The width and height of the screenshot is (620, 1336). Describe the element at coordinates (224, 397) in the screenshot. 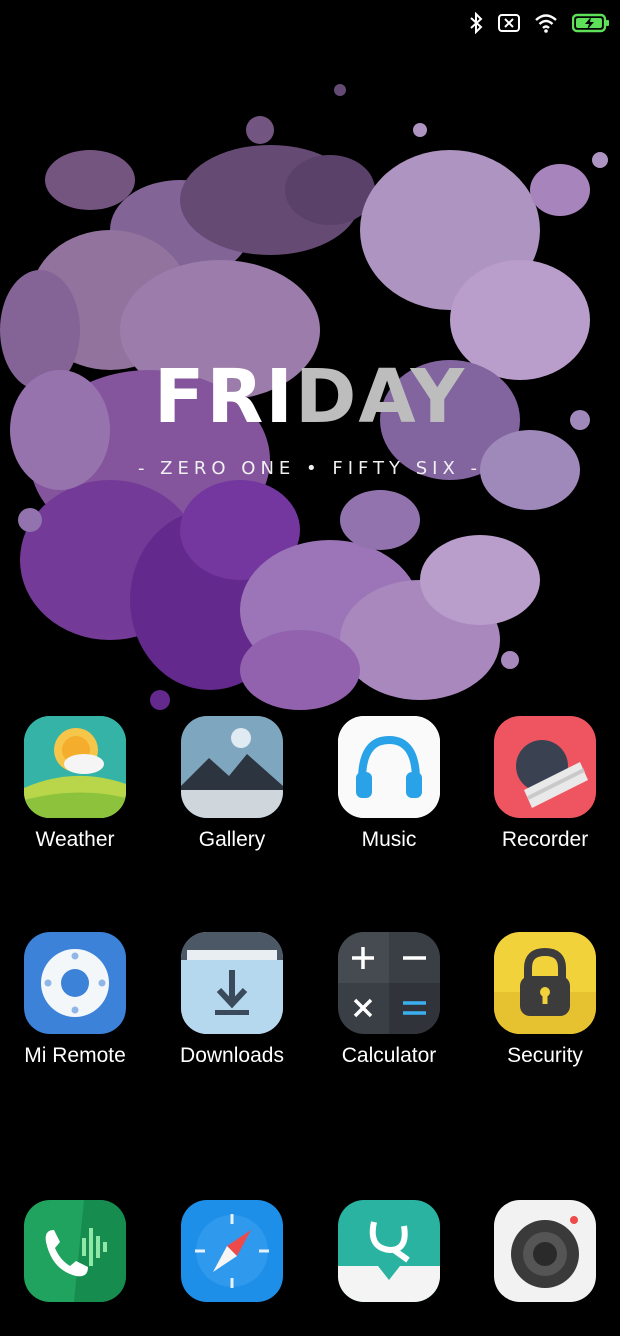

I see `day-part-1: FRI` at that location.